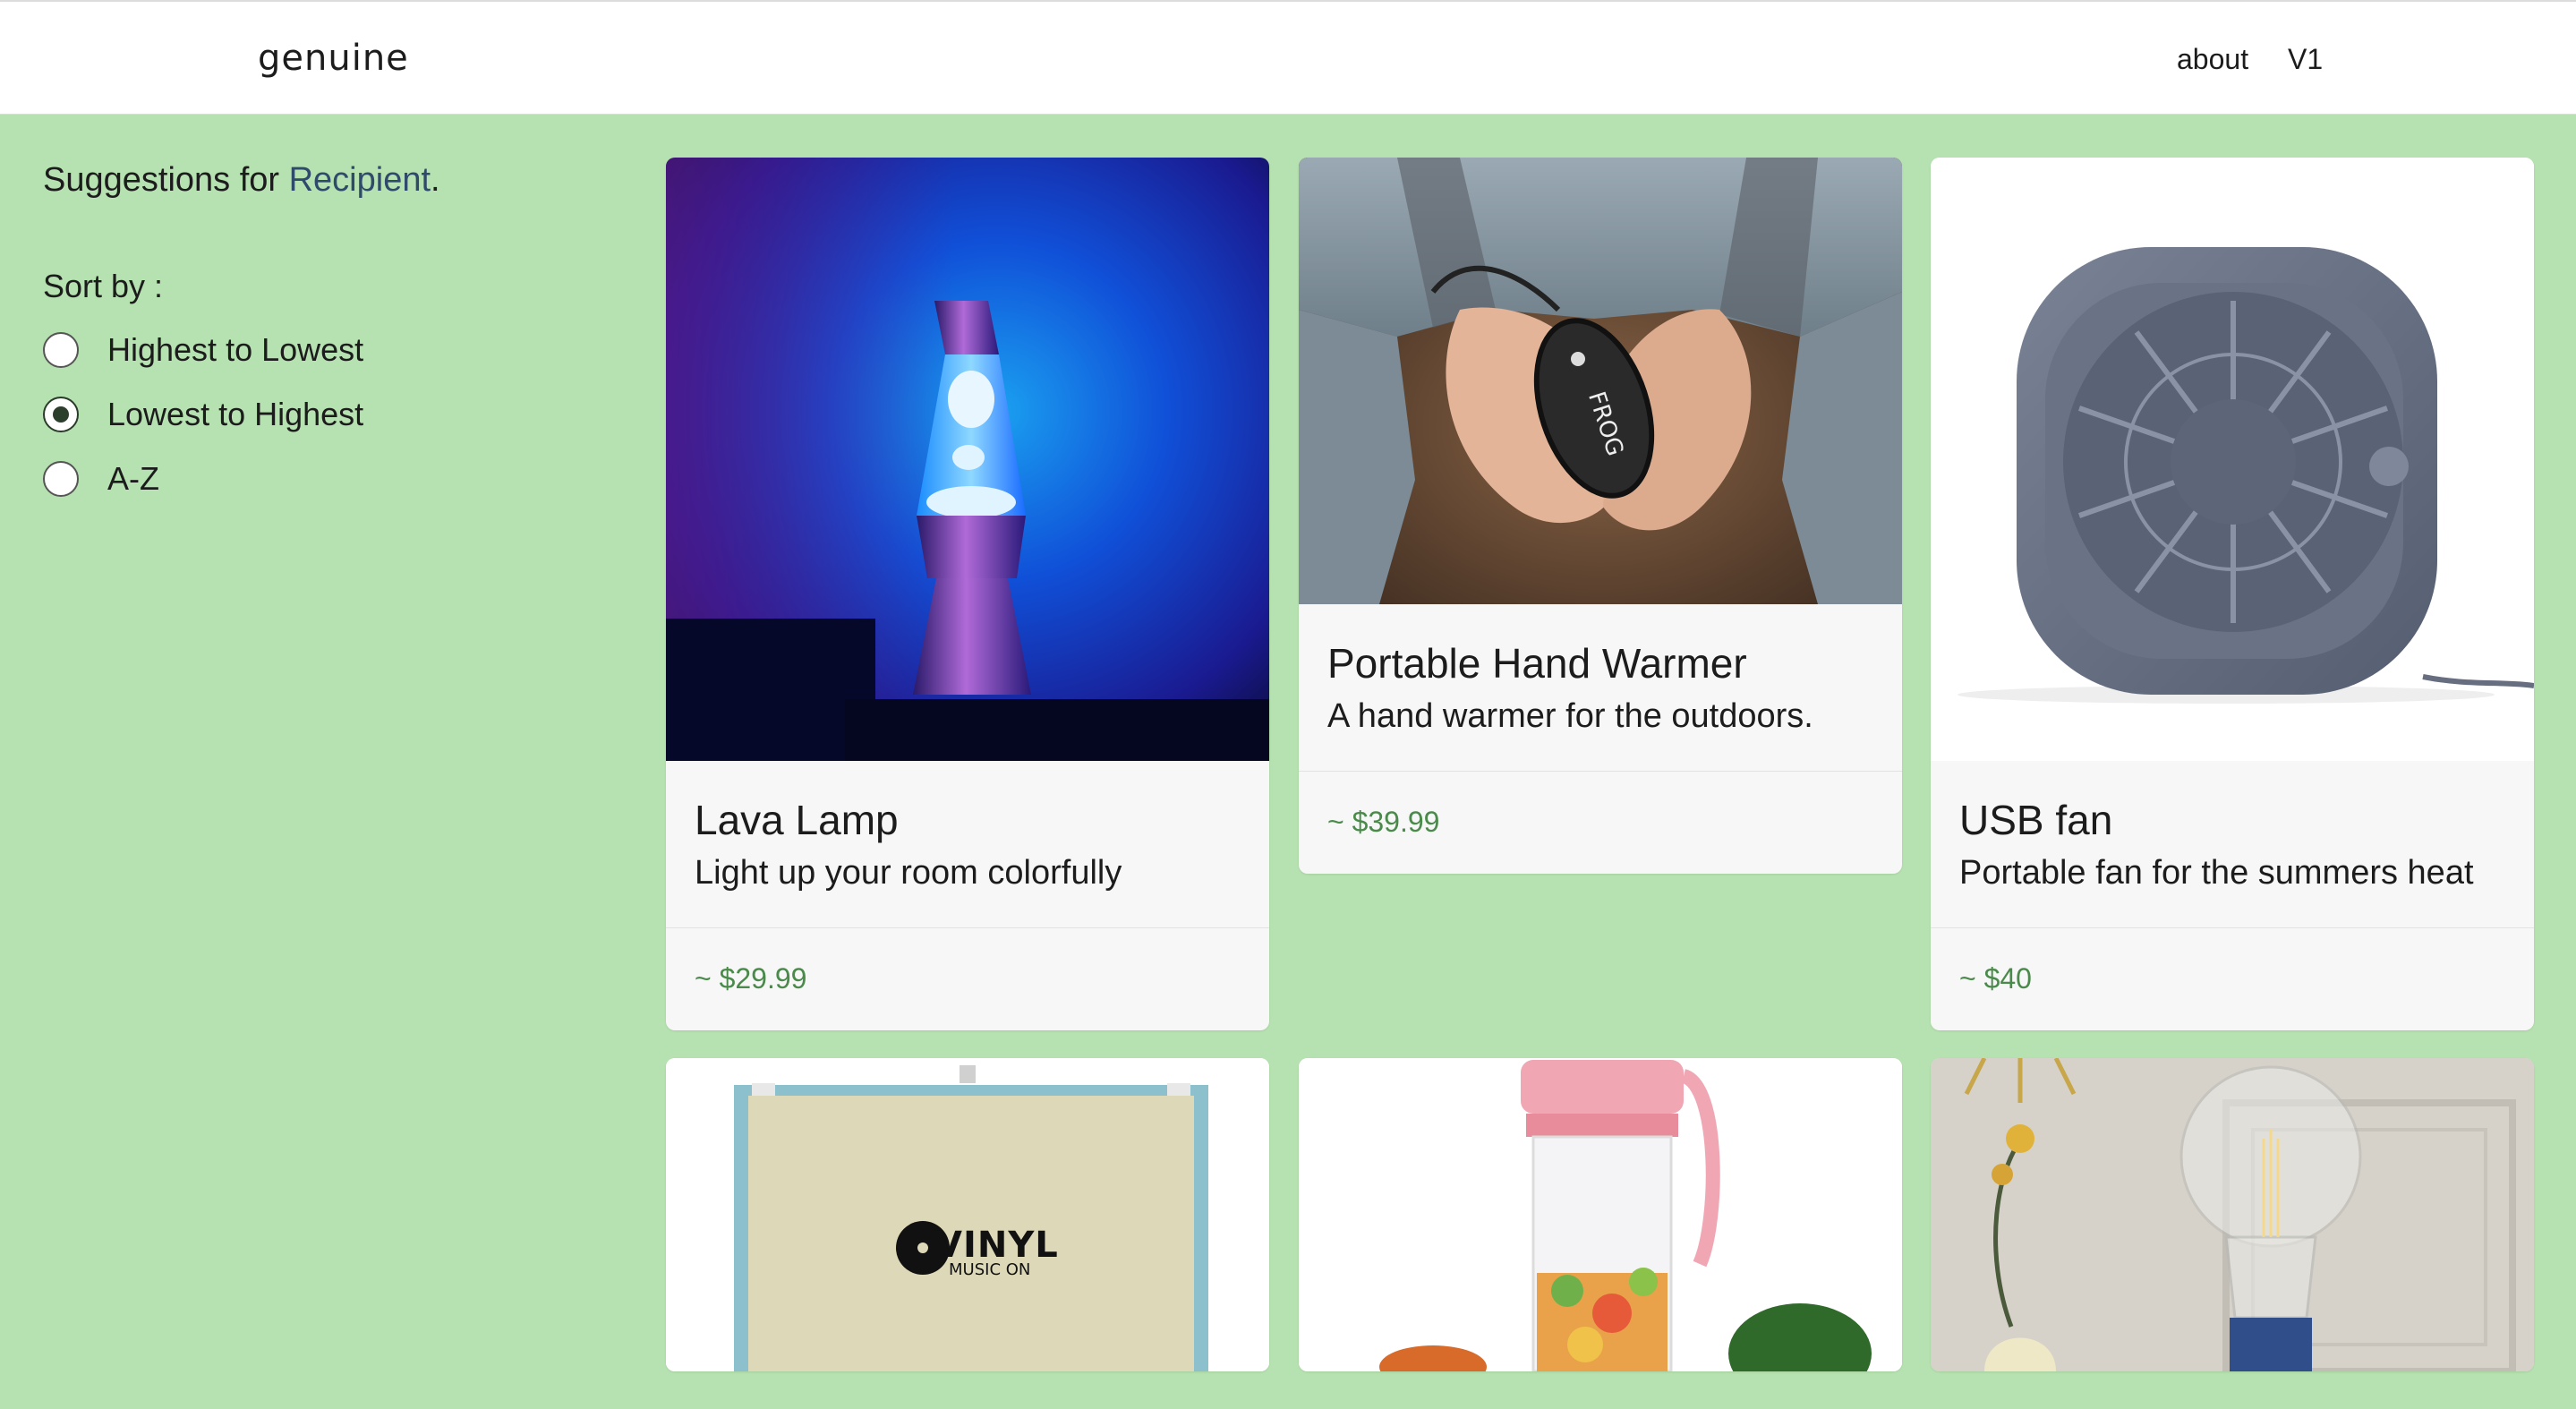 This screenshot has height=1409, width=2576. I want to click on vinyl-player-image: VINYL MUSIC ON, so click(967, 1214).